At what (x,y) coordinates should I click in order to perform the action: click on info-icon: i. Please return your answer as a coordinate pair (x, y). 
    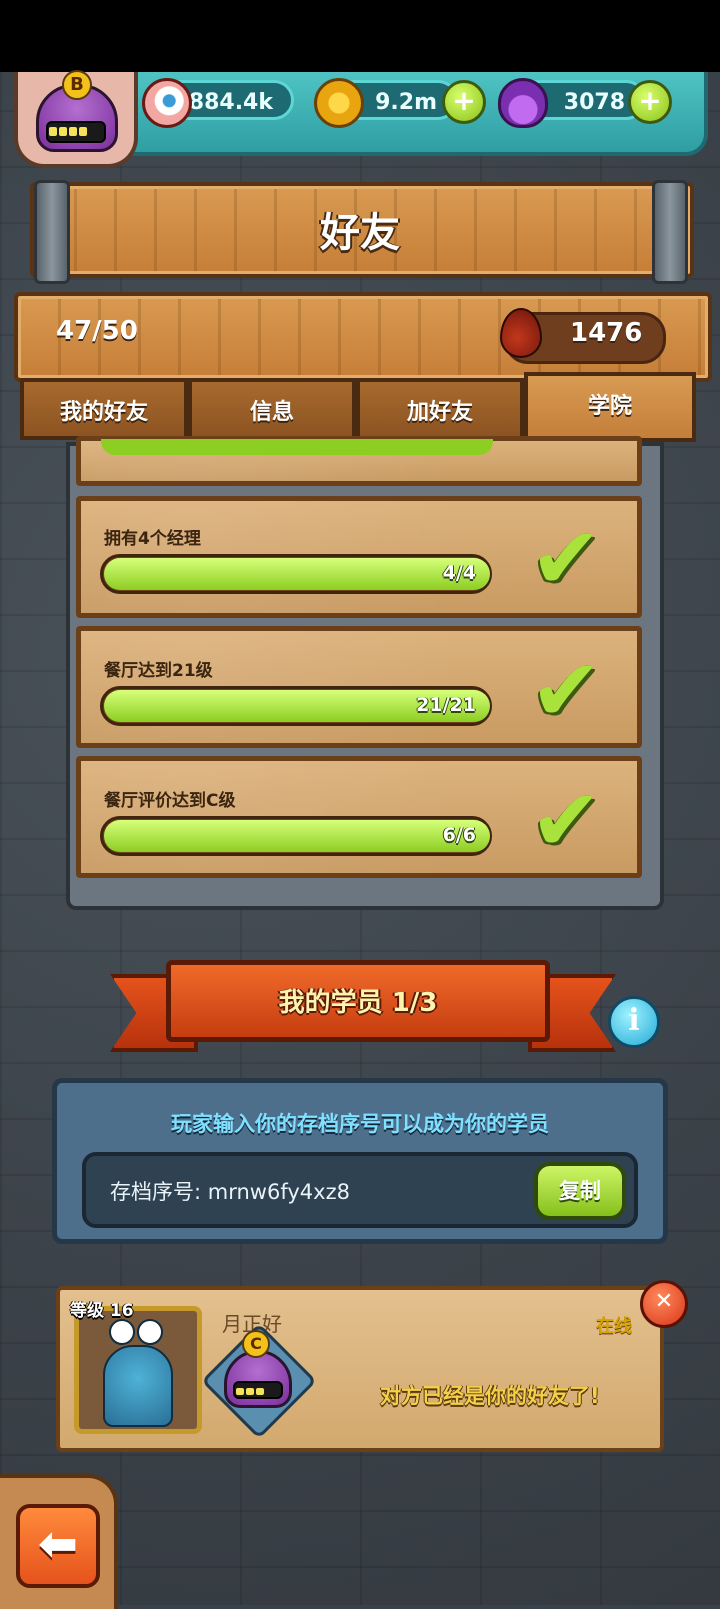
    Looking at the image, I should click on (634, 1022).